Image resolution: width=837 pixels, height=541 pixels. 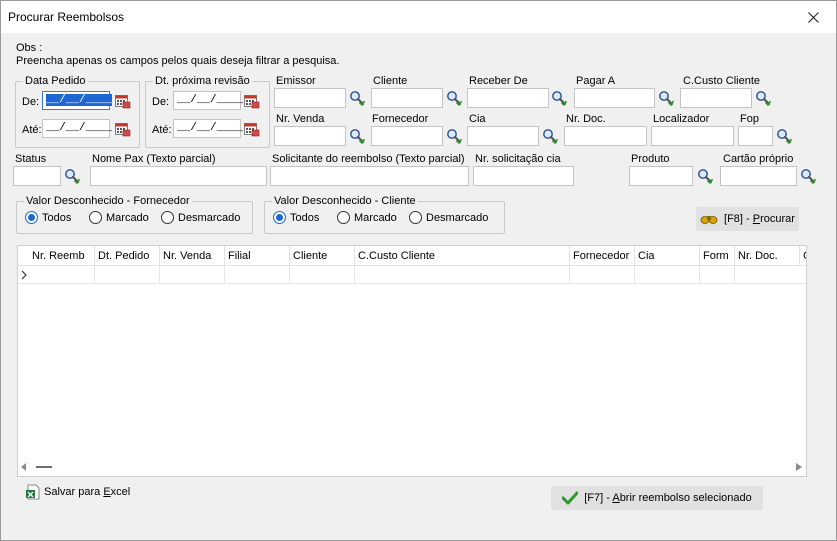 What do you see at coordinates (37, 176) in the screenshot?
I see `status-input` at bounding box center [37, 176].